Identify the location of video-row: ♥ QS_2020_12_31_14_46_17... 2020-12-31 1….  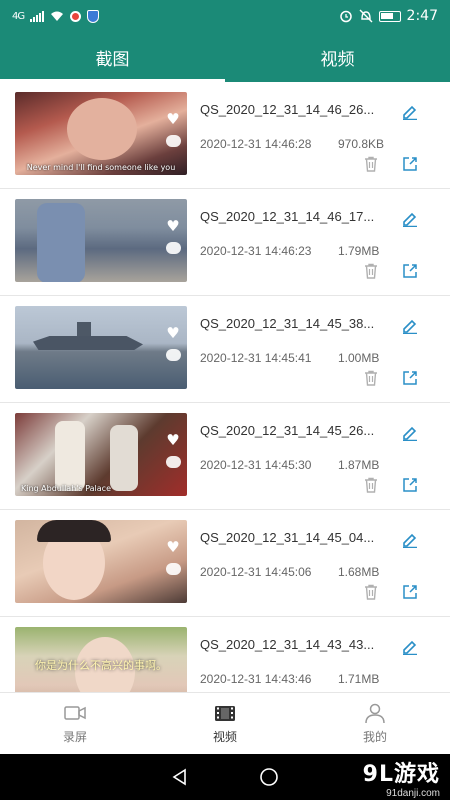
(225, 242).